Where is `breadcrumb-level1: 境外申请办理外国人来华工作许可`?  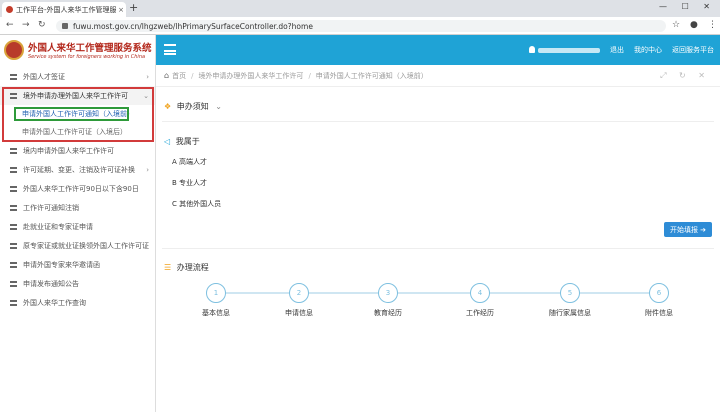
breadcrumb-level1: 境外申请办理外国人来华工作许可 is located at coordinates (250, 76).